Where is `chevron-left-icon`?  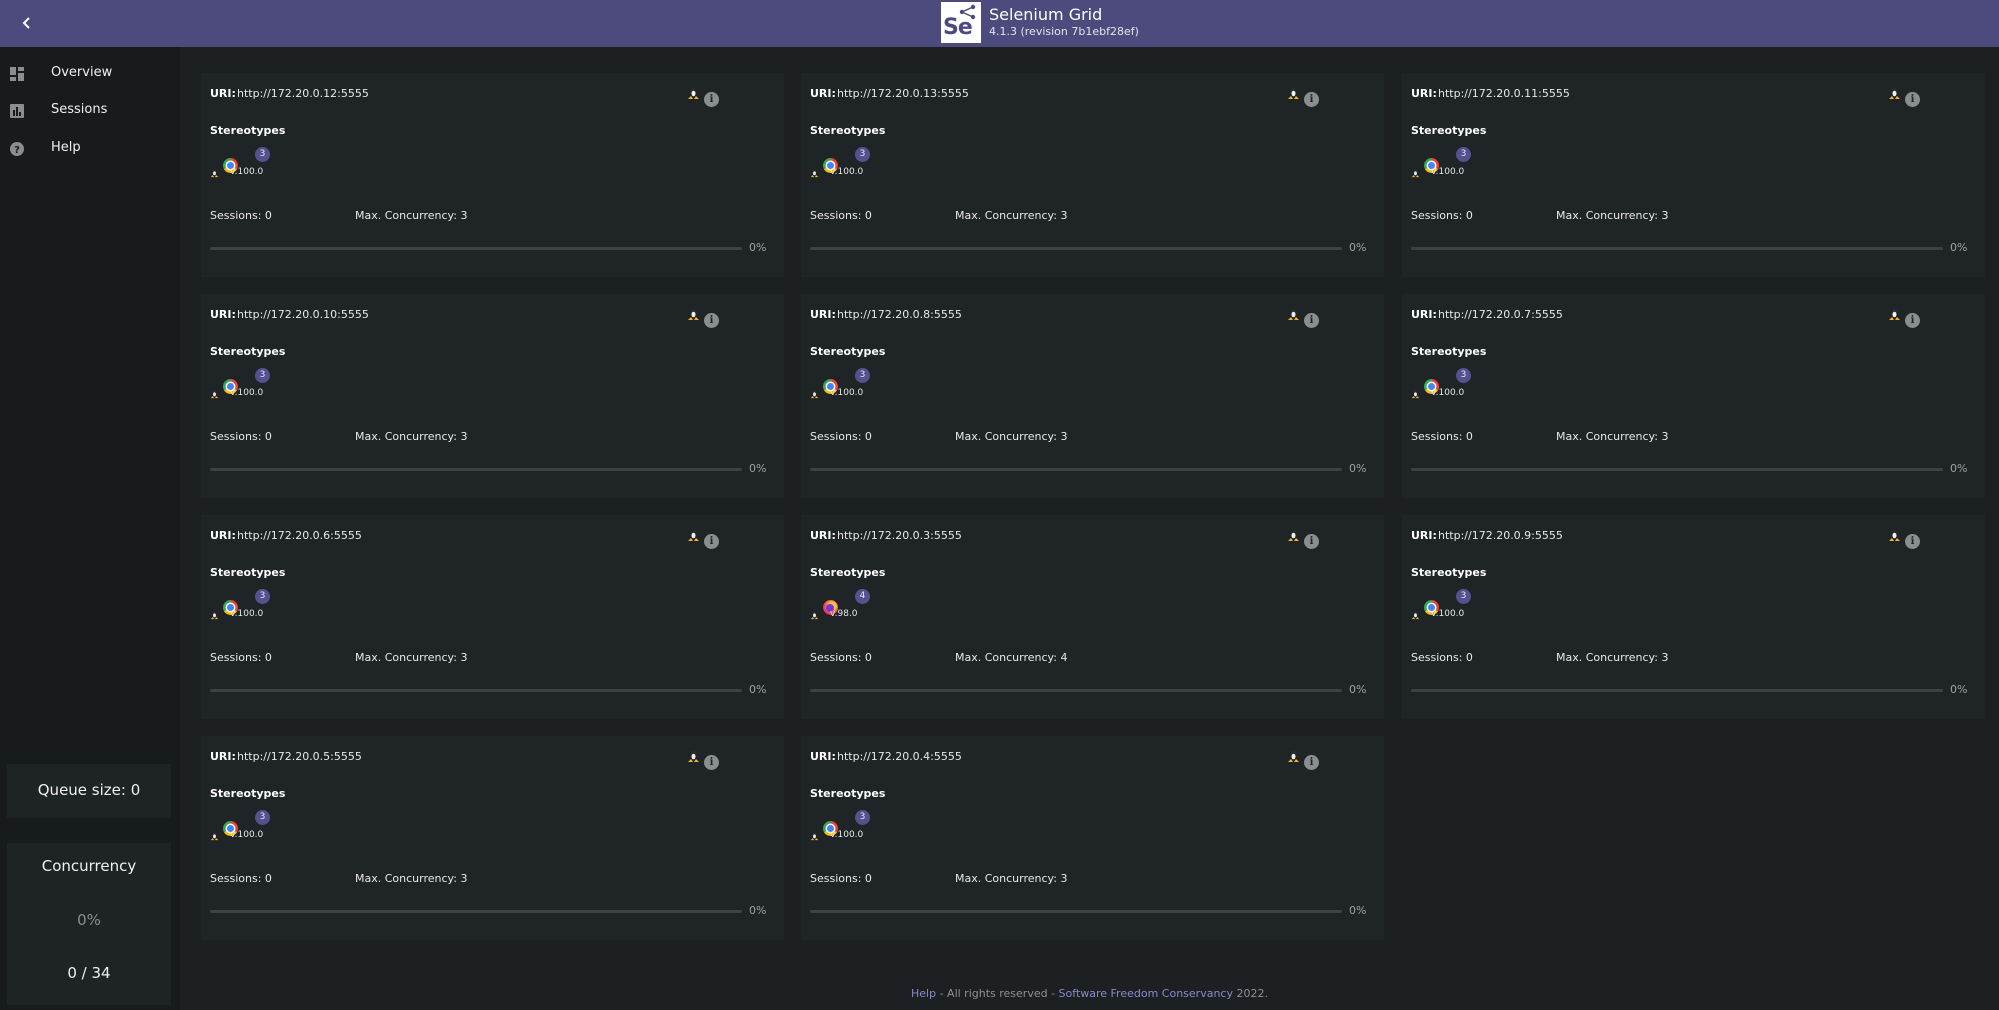 chevron-left-icon is located at coordinates (27, 23).